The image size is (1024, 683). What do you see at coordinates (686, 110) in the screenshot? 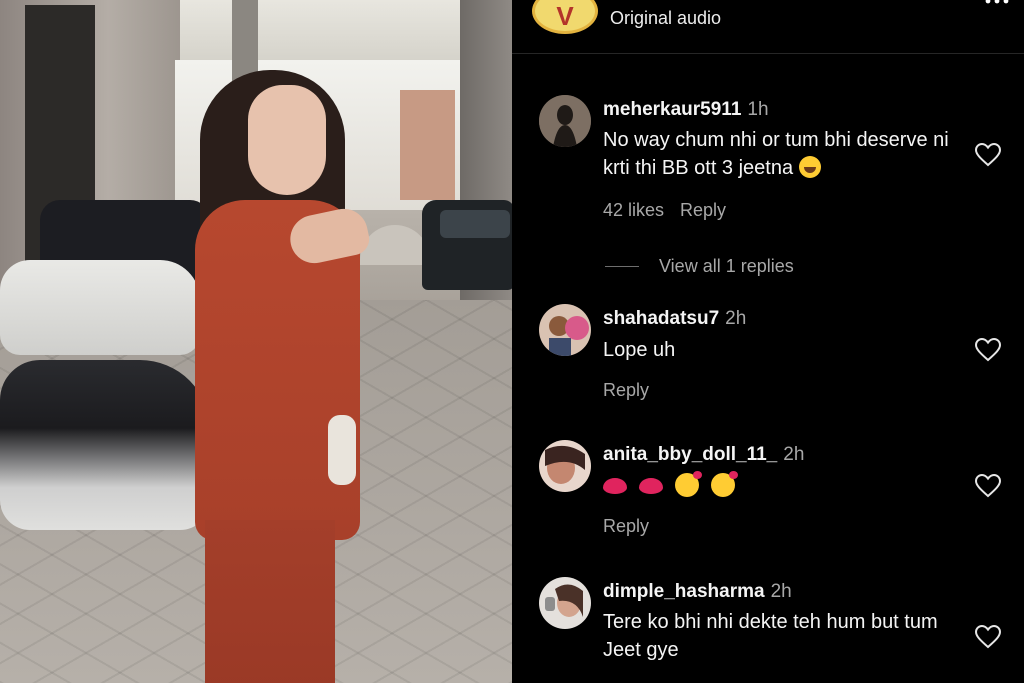
I see `comment-username: meherkaur5911 1h` at bounding box center [686, 110].